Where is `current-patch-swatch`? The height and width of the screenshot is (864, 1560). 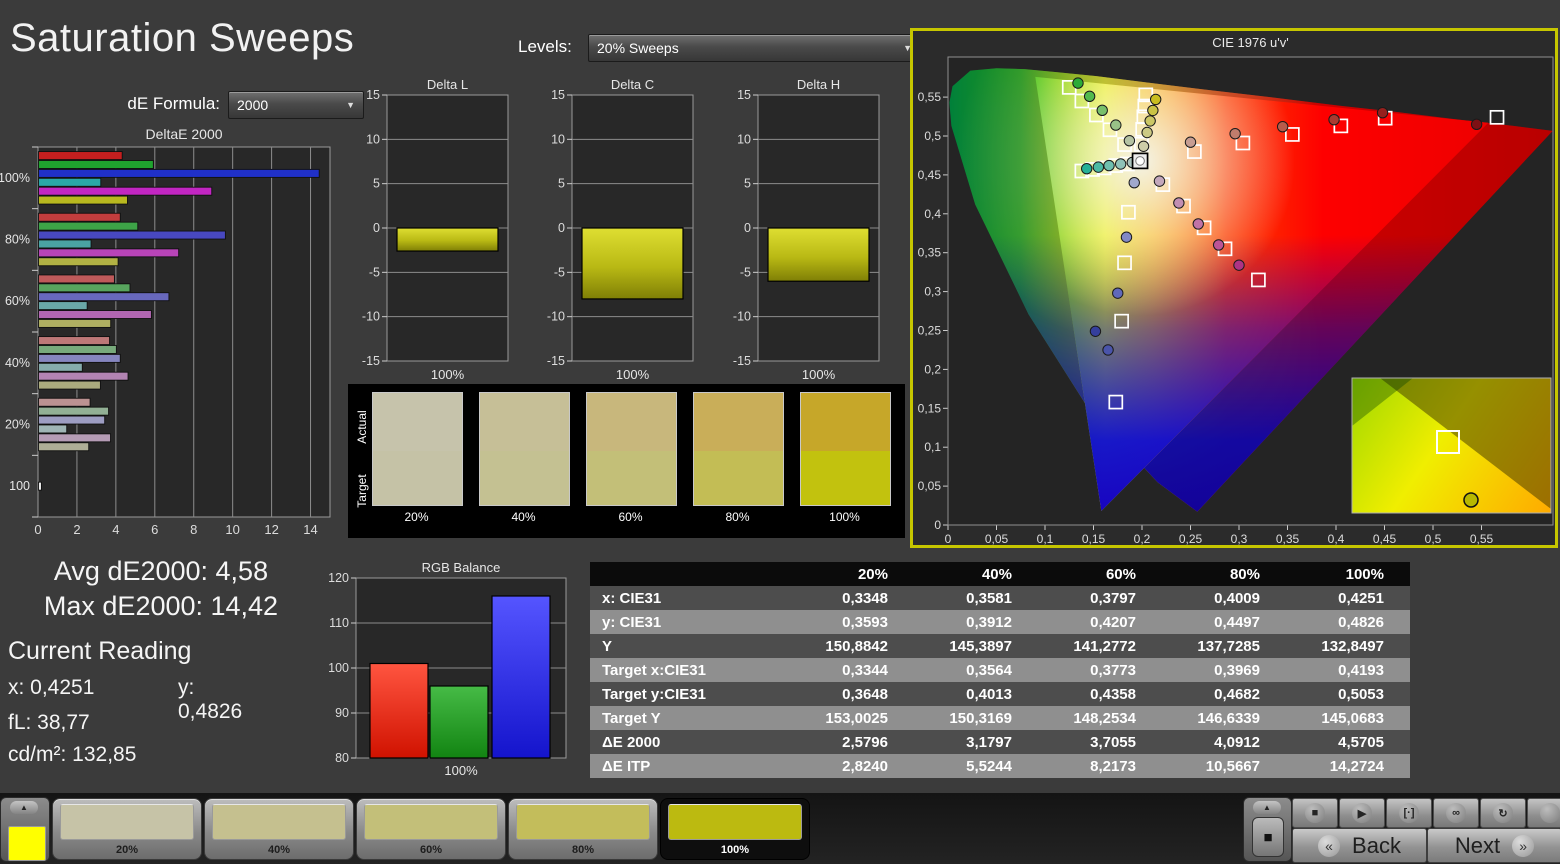 current-patch-swatch is located at coordinates (27, 843).